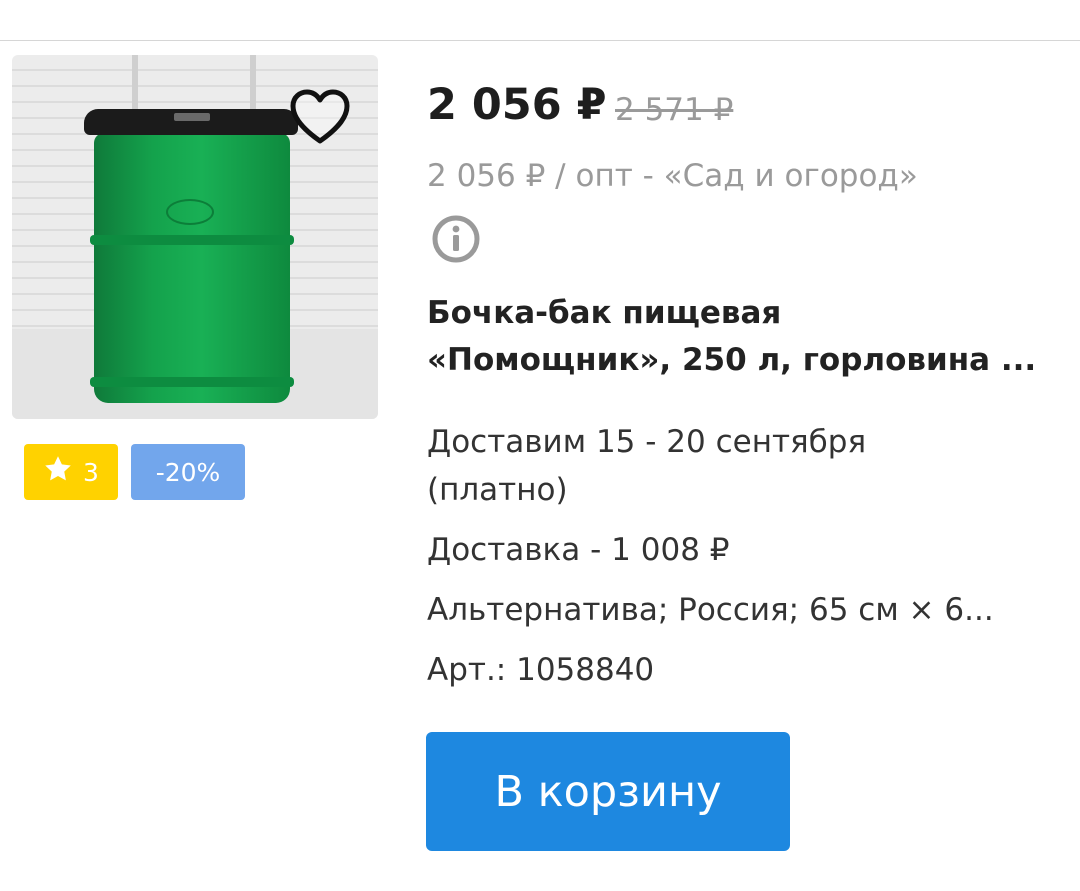 The image size is (1080, 891). I want to click on rating-badge: 3, so click(71, 472).